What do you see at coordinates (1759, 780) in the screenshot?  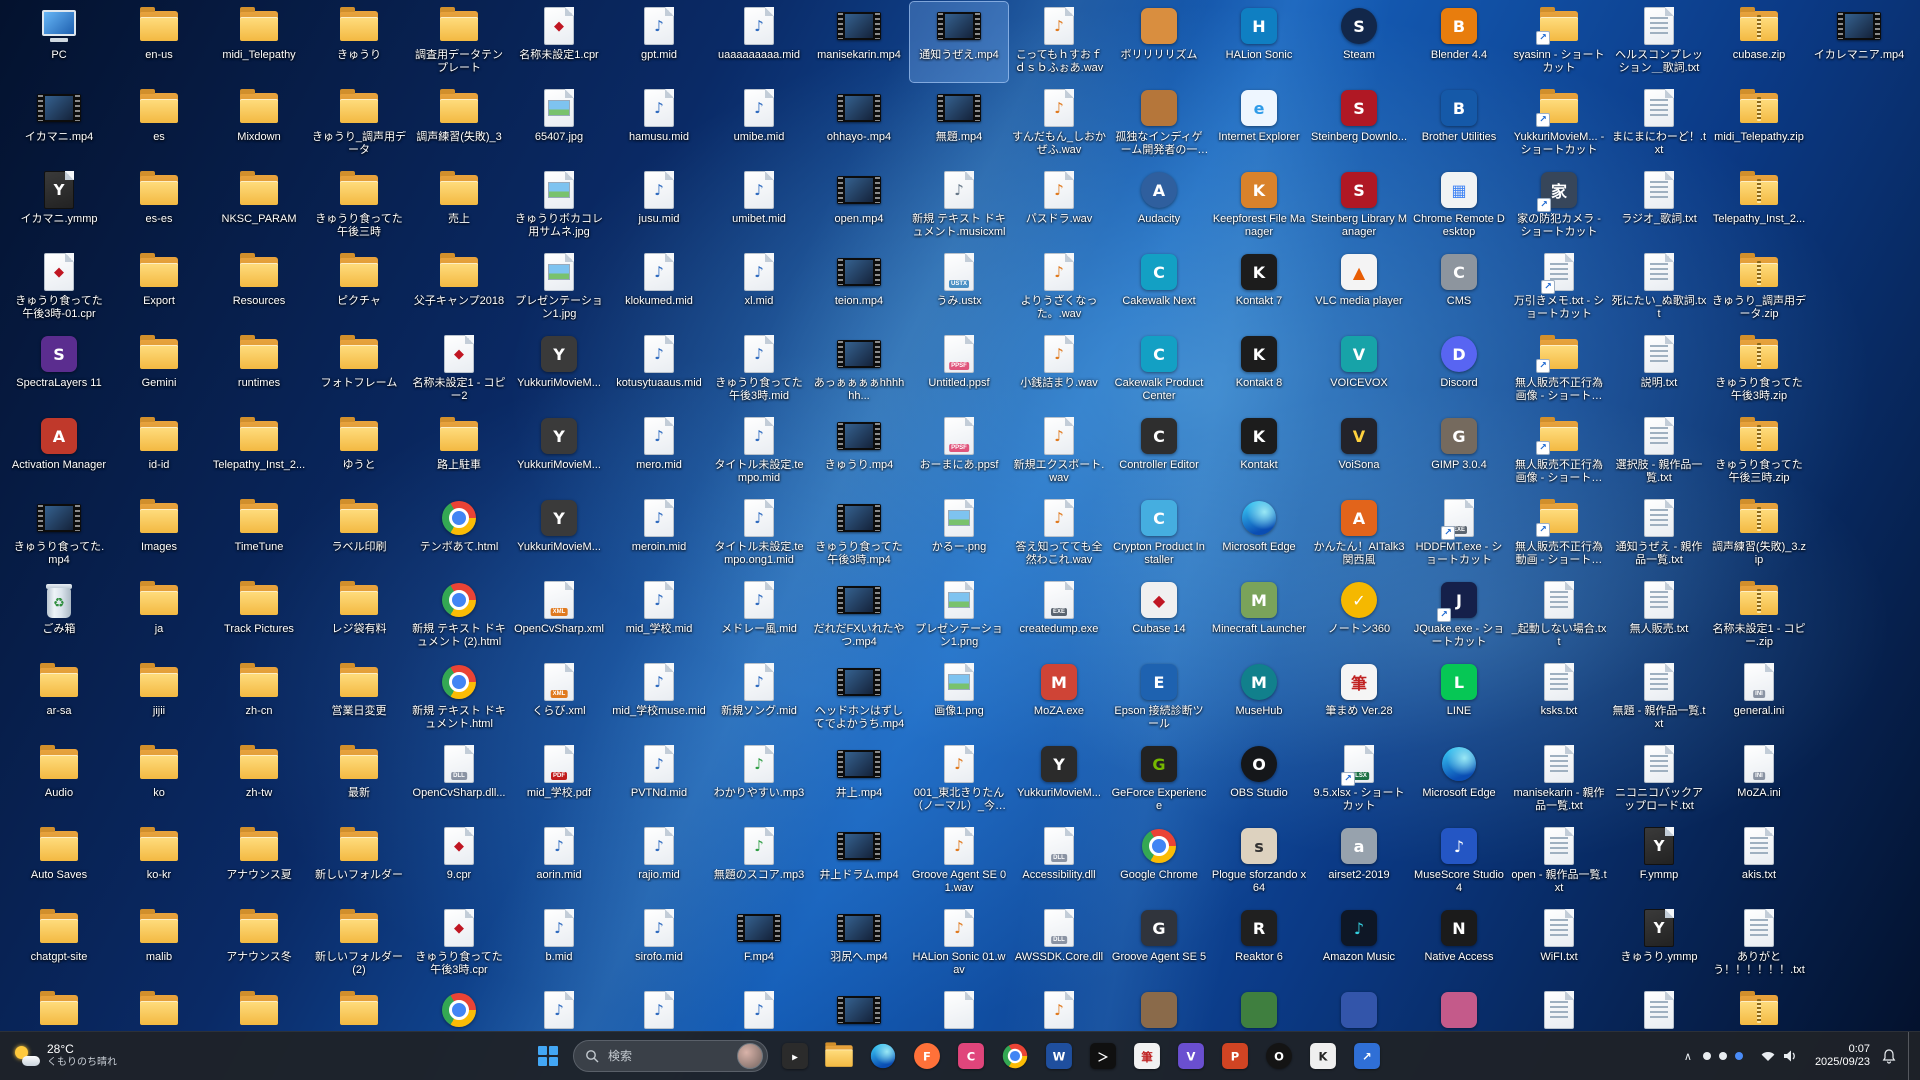 I see `desktop-icon: INI MoZA.ini` at bounding box center [1759, 780].